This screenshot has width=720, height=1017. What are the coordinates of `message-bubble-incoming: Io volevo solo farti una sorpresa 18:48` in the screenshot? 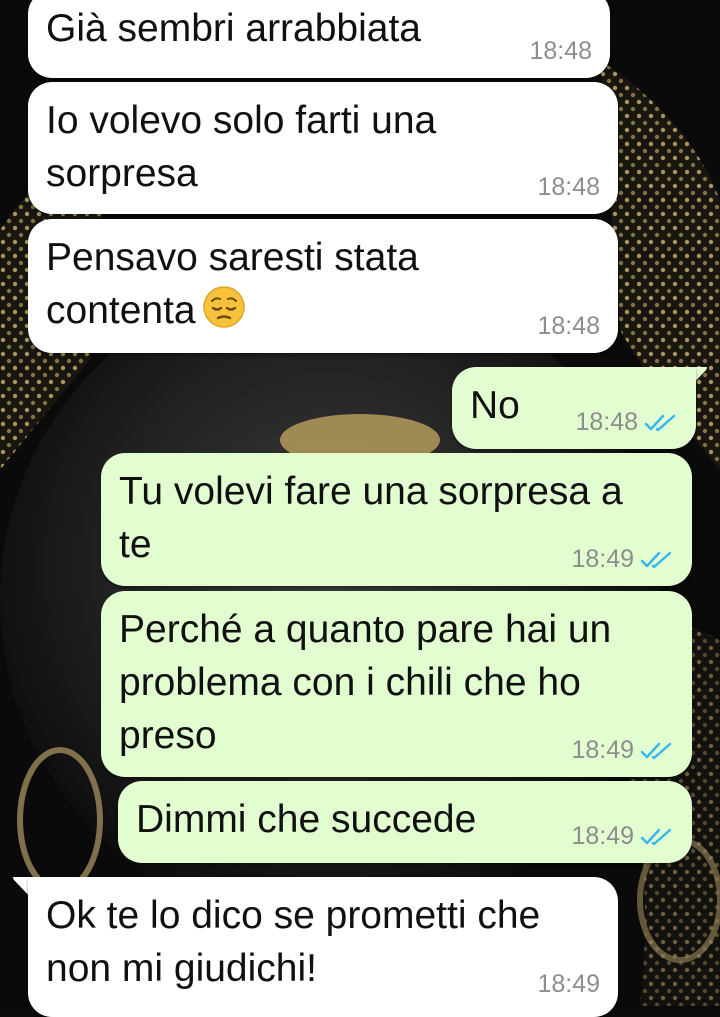 It's located at (323, 148).